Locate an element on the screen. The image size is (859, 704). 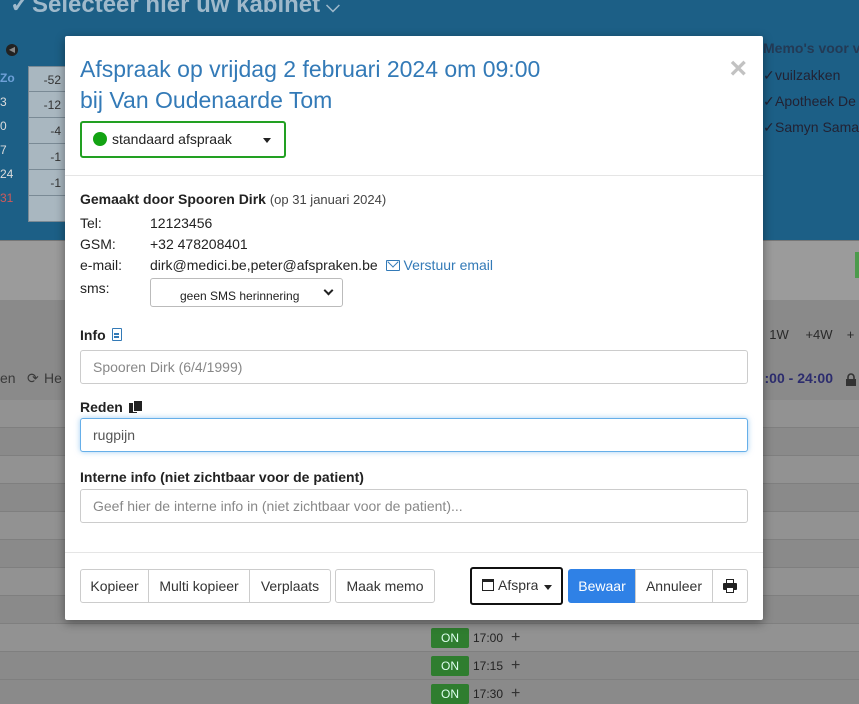
week-1-button: 1W is located at coordinates (779, 335).